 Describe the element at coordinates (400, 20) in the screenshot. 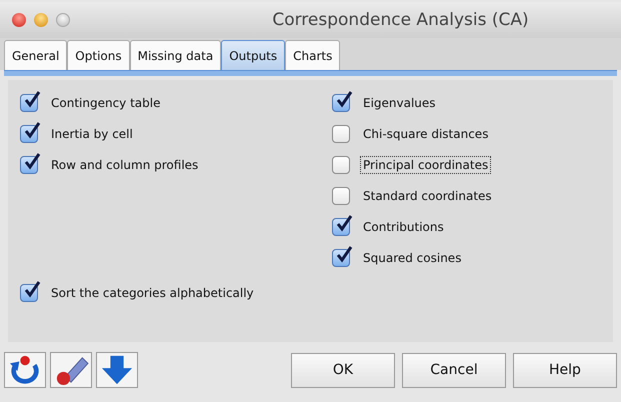

I see `window-title: Correspondence Analysis (CA)` at that location.